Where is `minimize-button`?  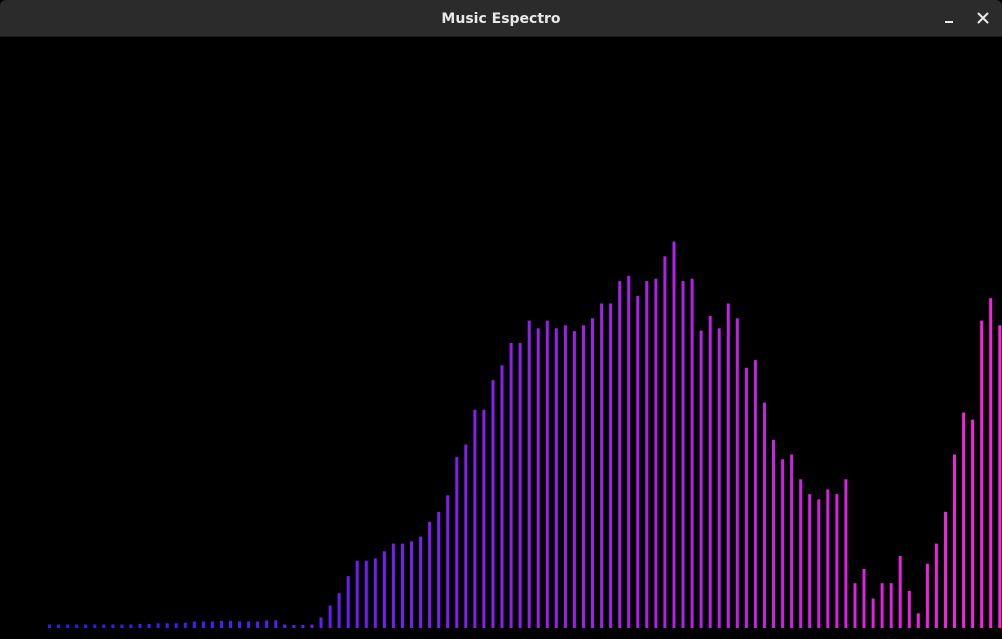 minimize-button is located at coordinates (949, 18).